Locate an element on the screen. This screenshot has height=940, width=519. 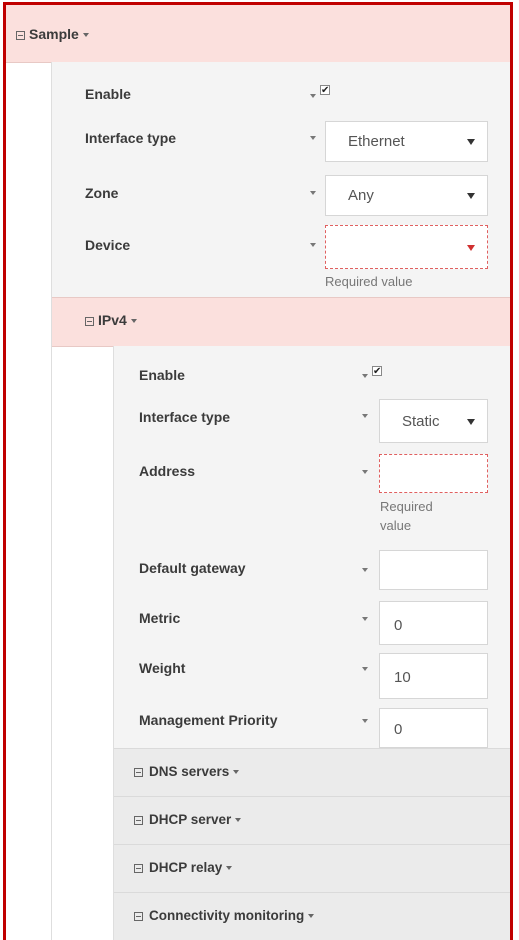
field-label-device: Device is located at coordinates (108, 245).